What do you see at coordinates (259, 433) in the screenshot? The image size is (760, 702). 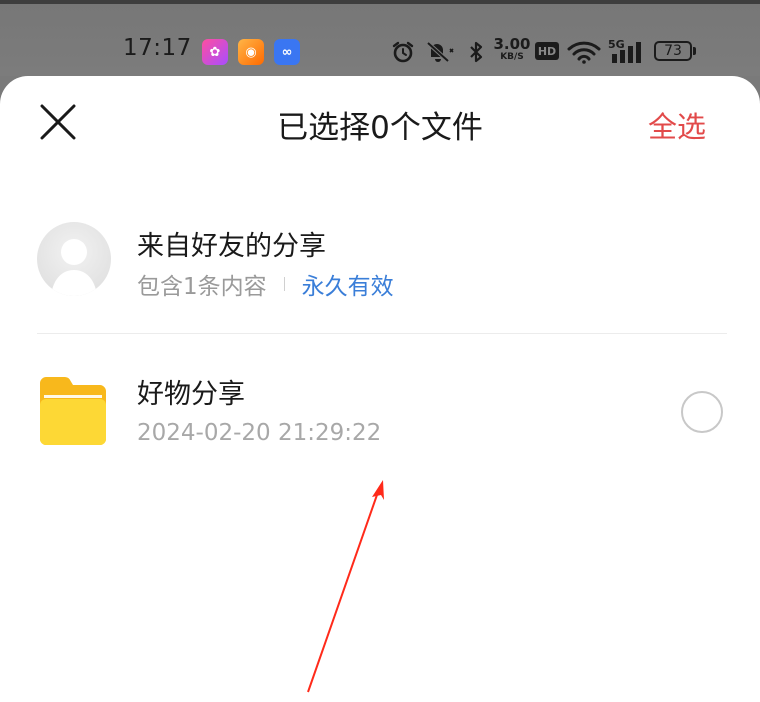 I see `file-date: 2024-02-20 21:29:22` at bounding box center [259, 433].